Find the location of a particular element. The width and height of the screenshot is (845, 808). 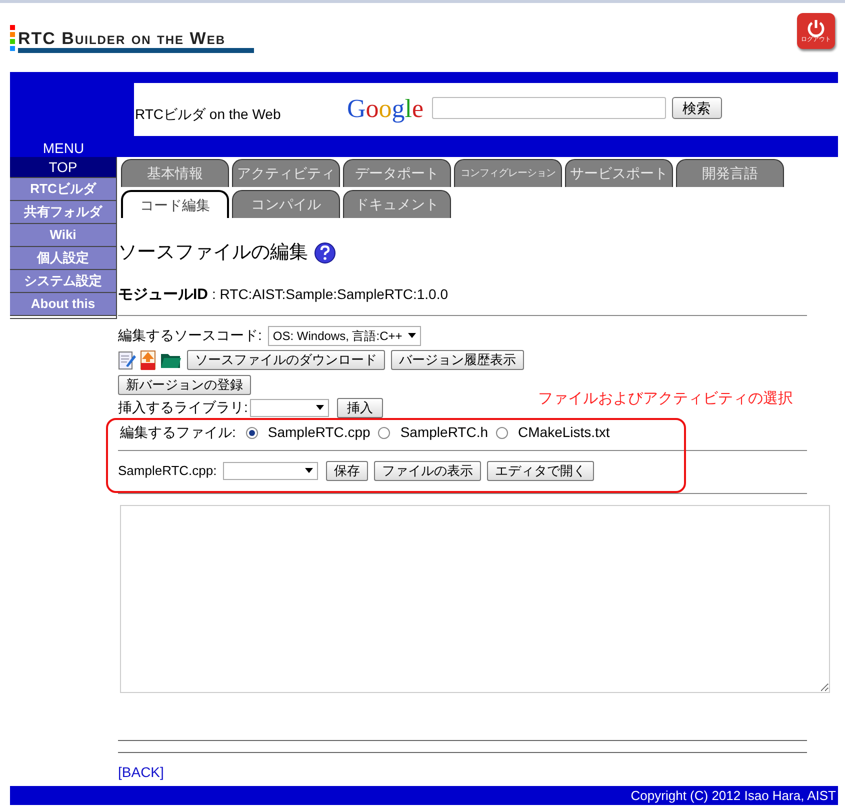

source-code-select: OS: Windows, 言語:C++ is located at coordinates (345, 336).